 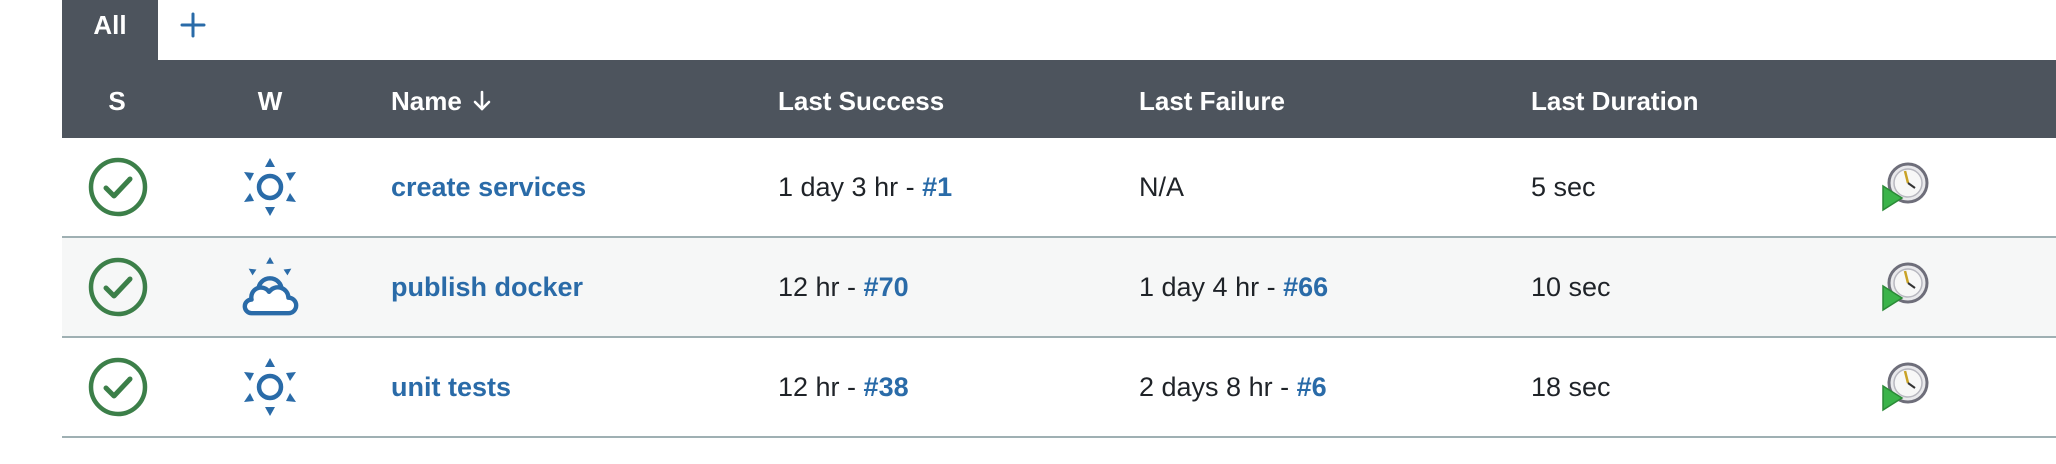 I want to click on last-success-cell: 12 hr - #38, so click(x=843, y=387).